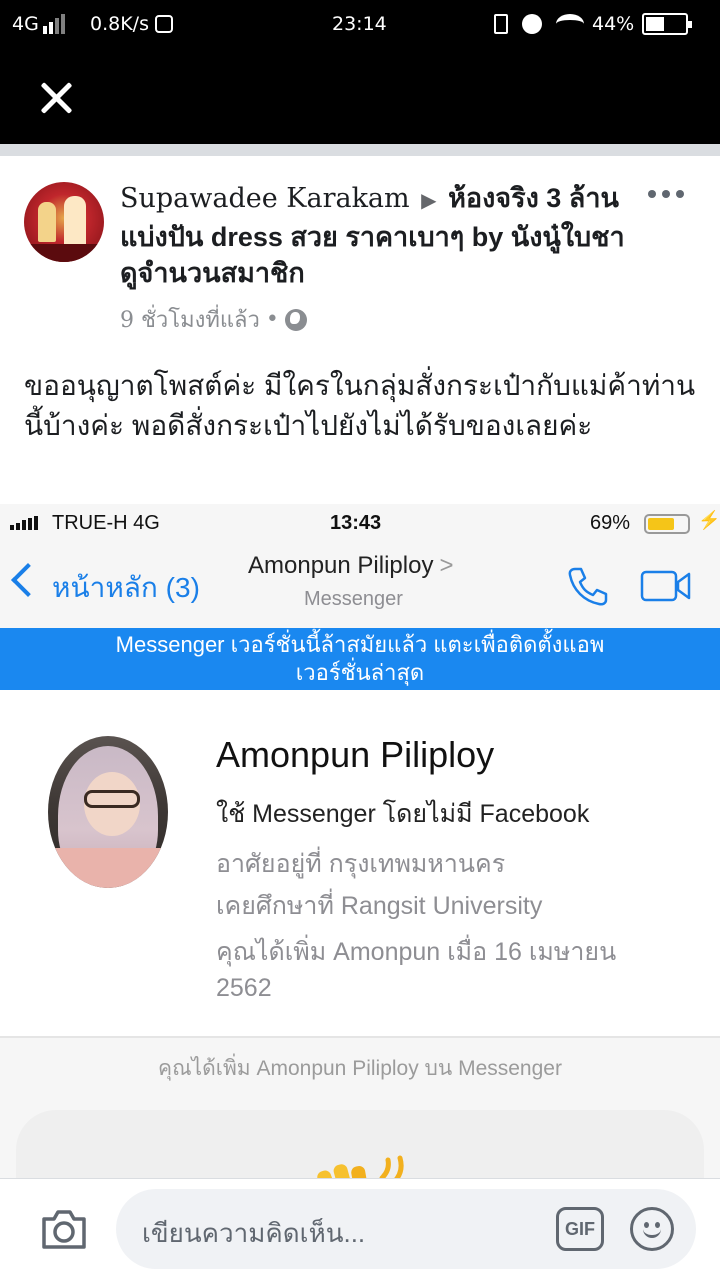 This screenshot has height=1280, width=720. I want to click on status-bar: 4G 0.8K/s 23:14 44%, so click(360, 26).